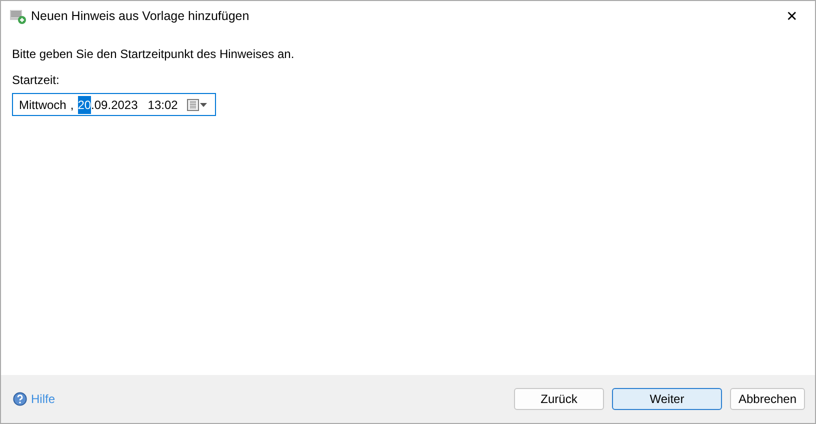  Describe the element at coordinates (667, 399) in the screenshot. I see `dialog-button: Weiter` at that location.